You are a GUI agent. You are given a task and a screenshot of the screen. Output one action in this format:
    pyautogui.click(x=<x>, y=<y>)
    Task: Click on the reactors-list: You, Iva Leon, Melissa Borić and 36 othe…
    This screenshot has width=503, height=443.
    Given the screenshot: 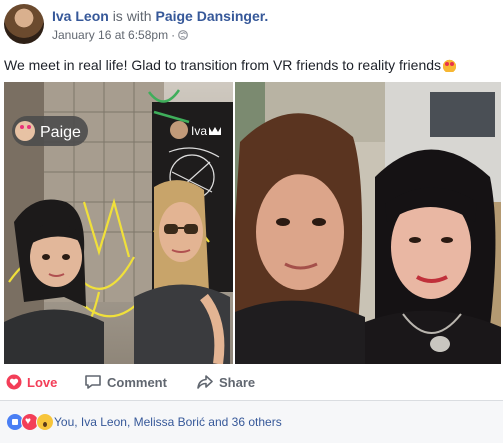 What is the action you would take?
    pyautogui.click(x=168, y=422)
    